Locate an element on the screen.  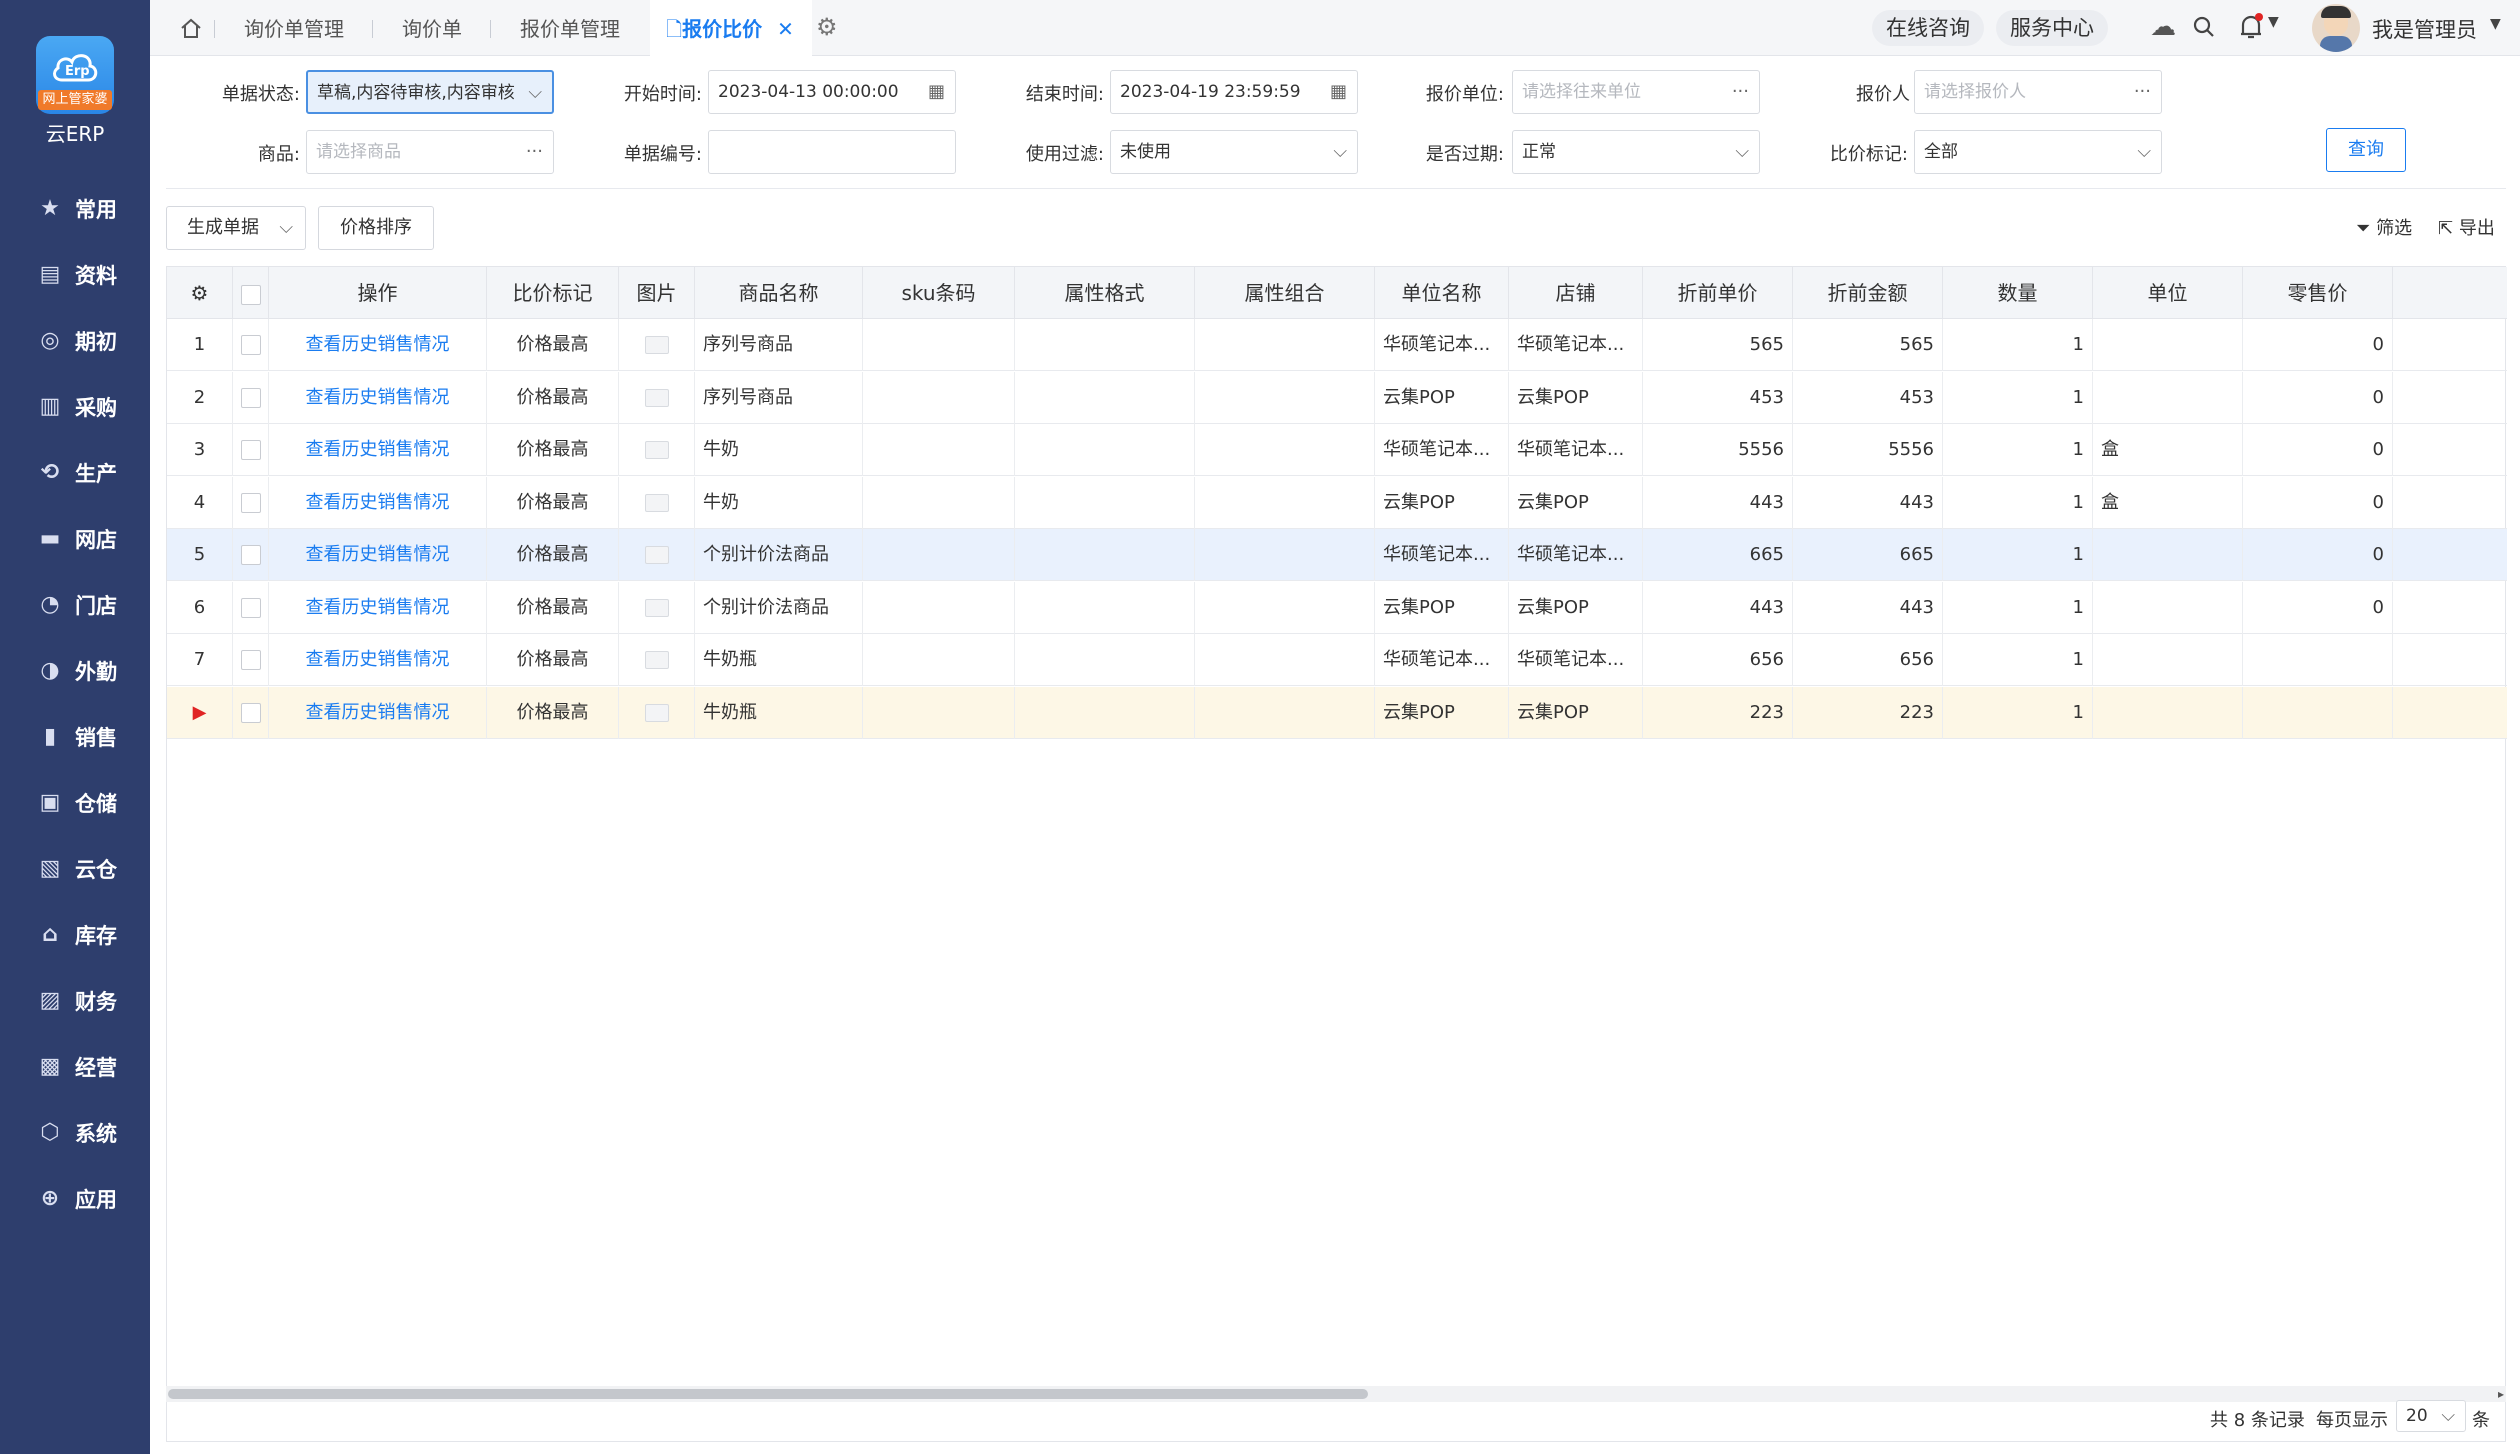
username: 我是管理员 is located at coordinates (2424, 29).